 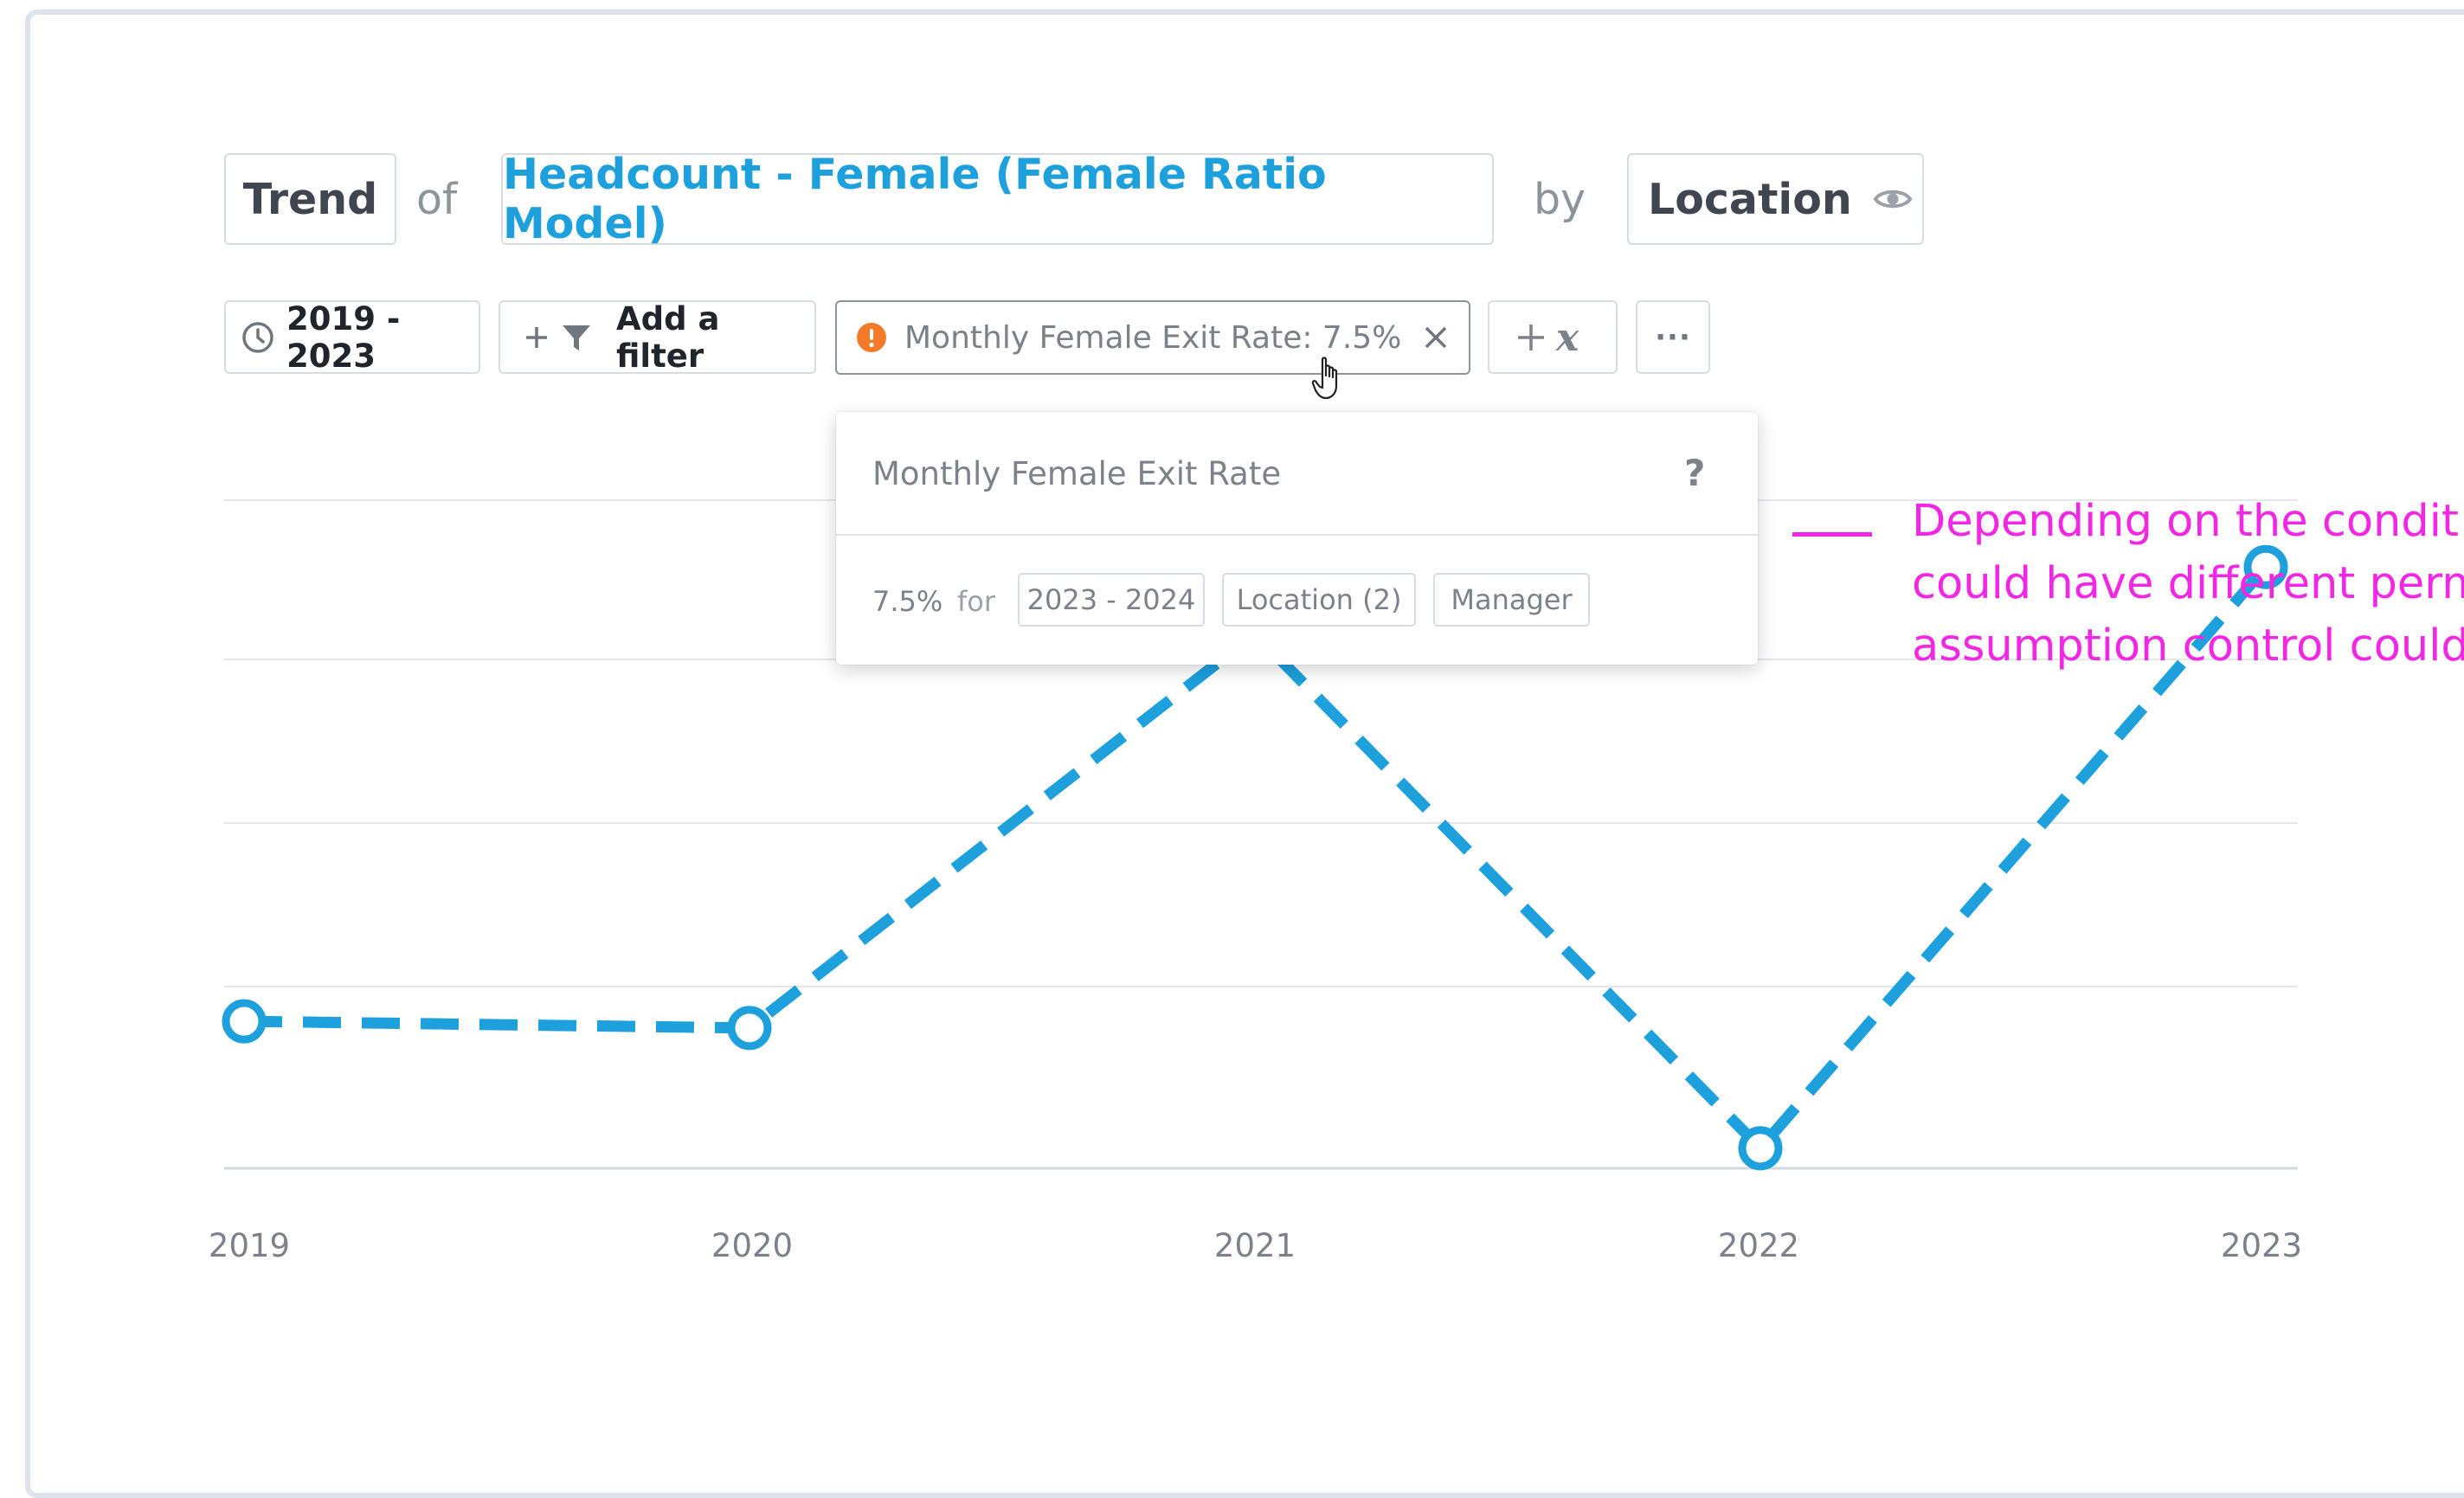 What do you see at coordinates (2261, 1245) in the screenshot?
I see `x-tick-label: 2023` at bounding box center [2261, 1245].